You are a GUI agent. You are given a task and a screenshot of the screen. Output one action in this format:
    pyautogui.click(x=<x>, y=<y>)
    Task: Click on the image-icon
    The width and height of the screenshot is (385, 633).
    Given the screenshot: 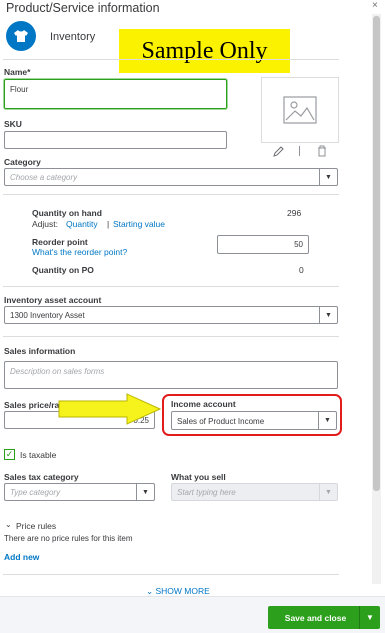 What is the action you would take?
    pyautogui.click(x=300, y=110)
    